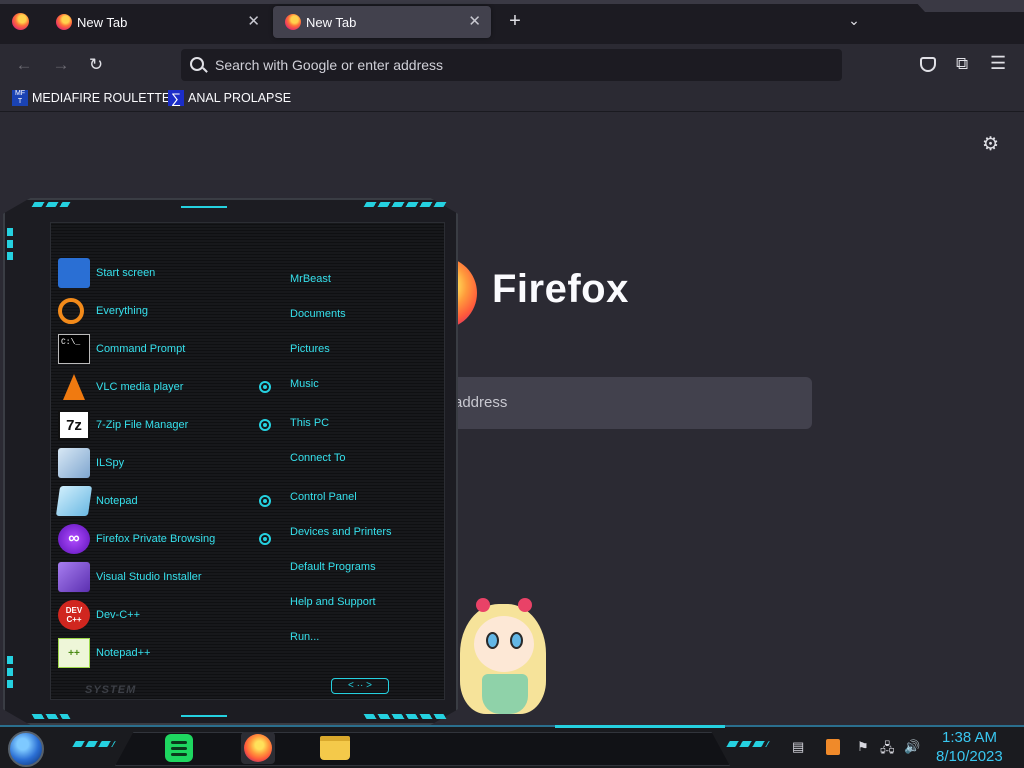 Image resolution: width=1024 pixels, height=768 pixels. I want to click on tab-strip: New Tab ✕ New Tab ✕ + ⌄, so click(512, 22).